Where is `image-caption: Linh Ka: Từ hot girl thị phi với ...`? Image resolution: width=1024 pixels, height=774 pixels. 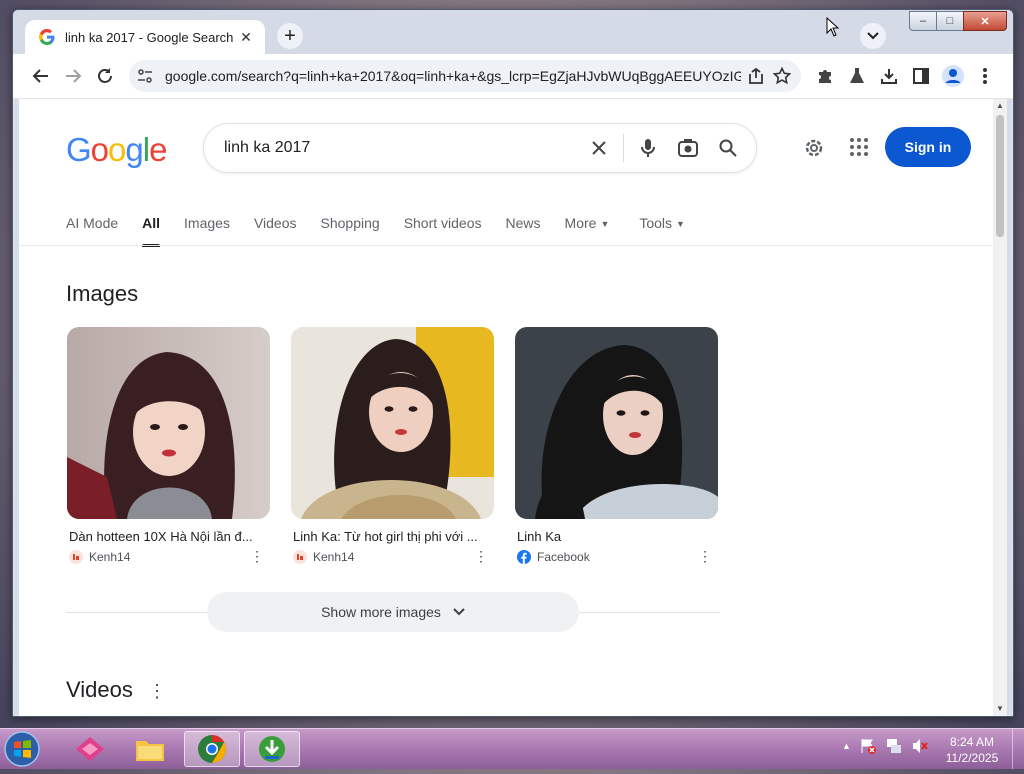 image-caption: Linh Ka: Từ hot girl thị phi với ... is located at coordinates (393, 536).